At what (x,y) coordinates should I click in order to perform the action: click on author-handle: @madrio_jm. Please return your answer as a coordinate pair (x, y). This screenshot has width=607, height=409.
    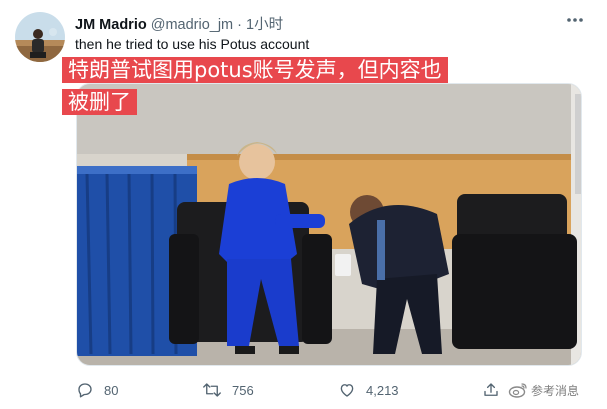
    Looking at the image, I should click on (192, 25).